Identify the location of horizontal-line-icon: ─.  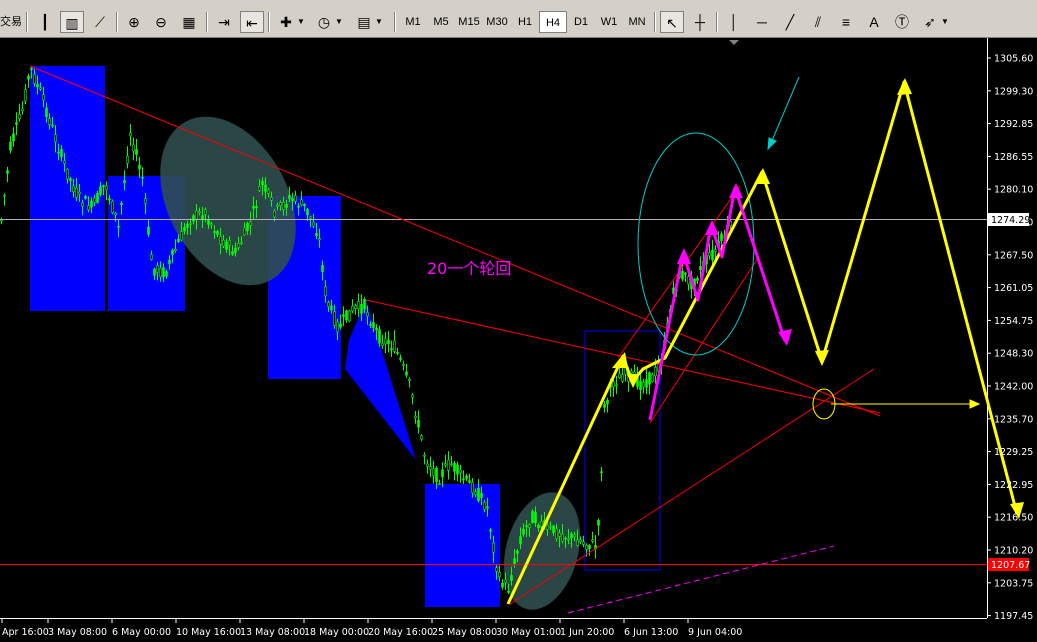
(762, 22).